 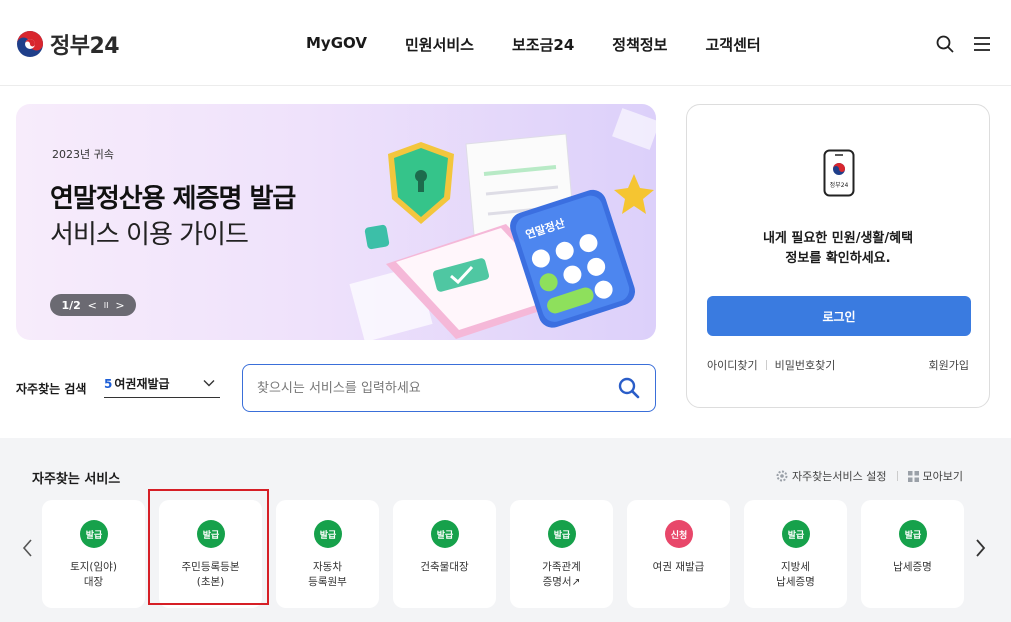 I want to click on banner-pager: 1/2 < II >, so click(x=93, y=305).